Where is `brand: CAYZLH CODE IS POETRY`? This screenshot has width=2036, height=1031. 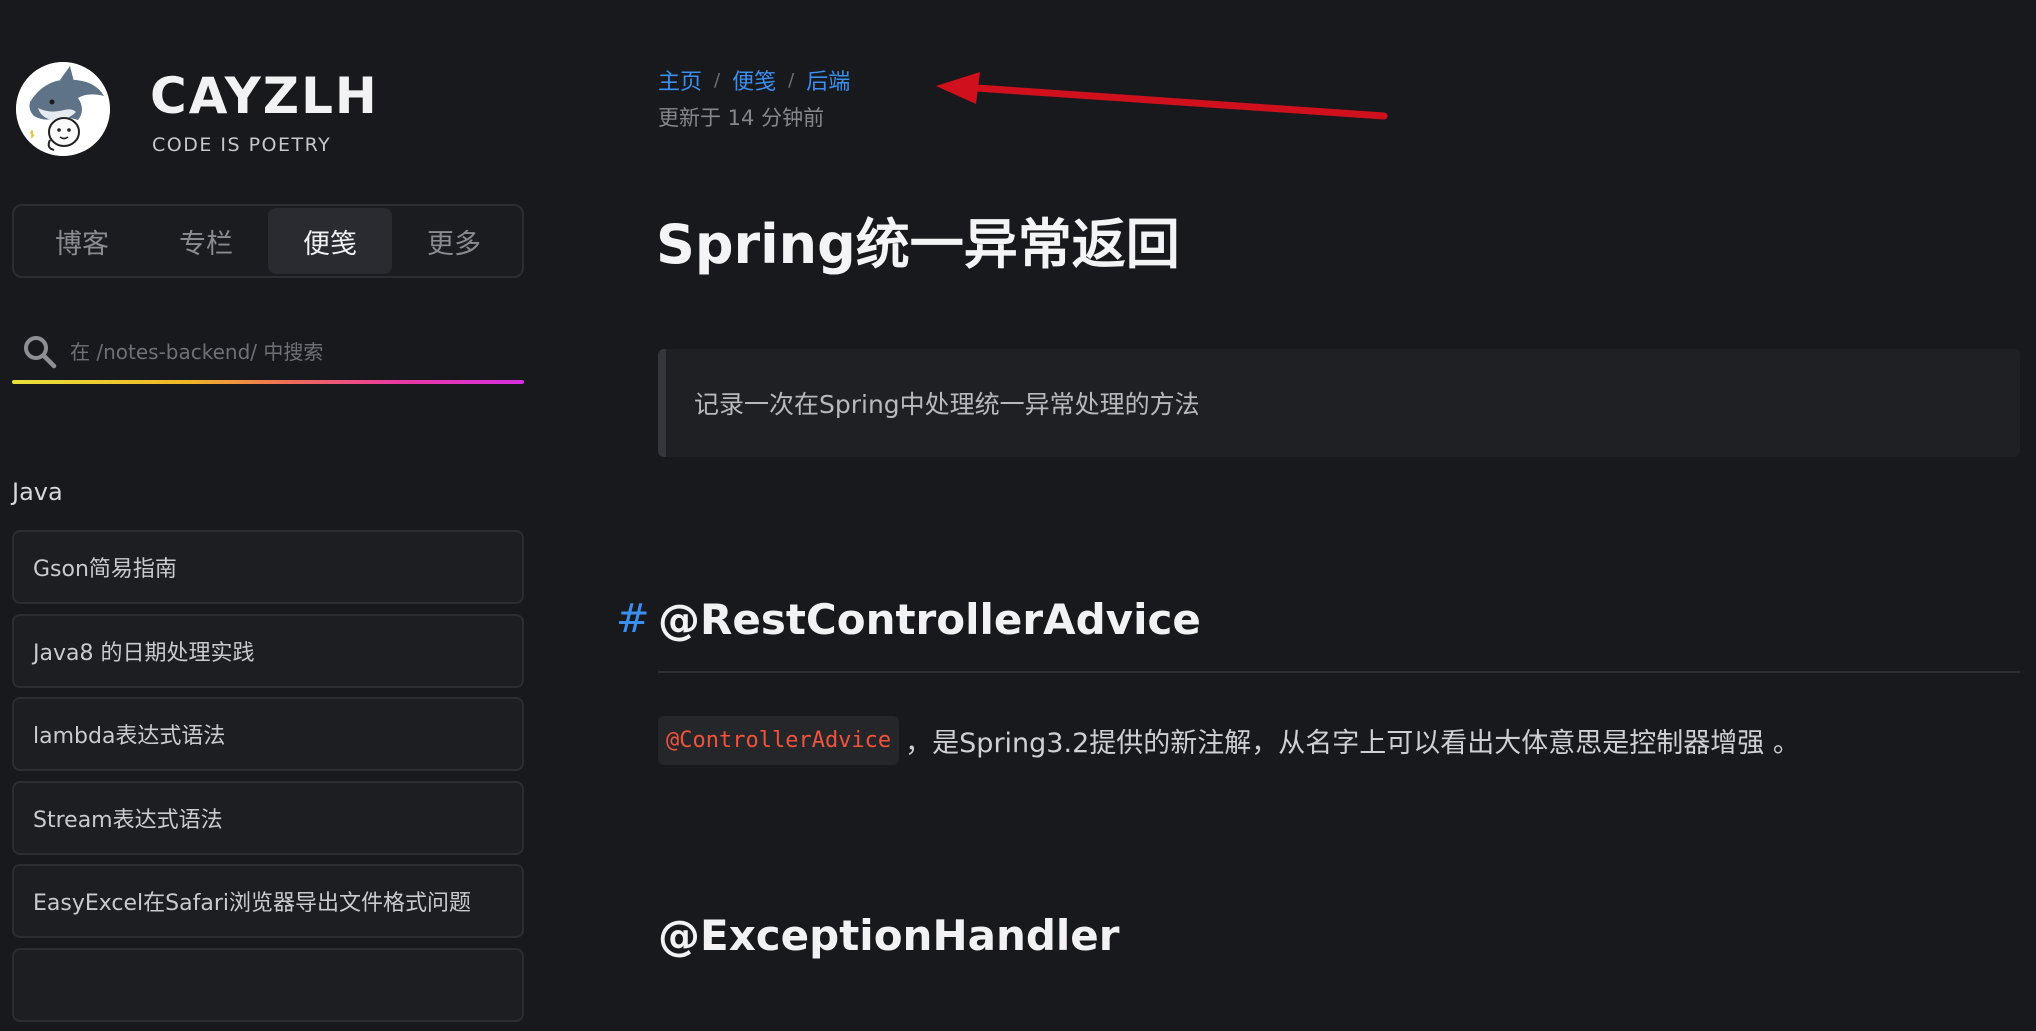 brand: CAYZLH CODE IS POETRY is located at coordinates (269, 112).